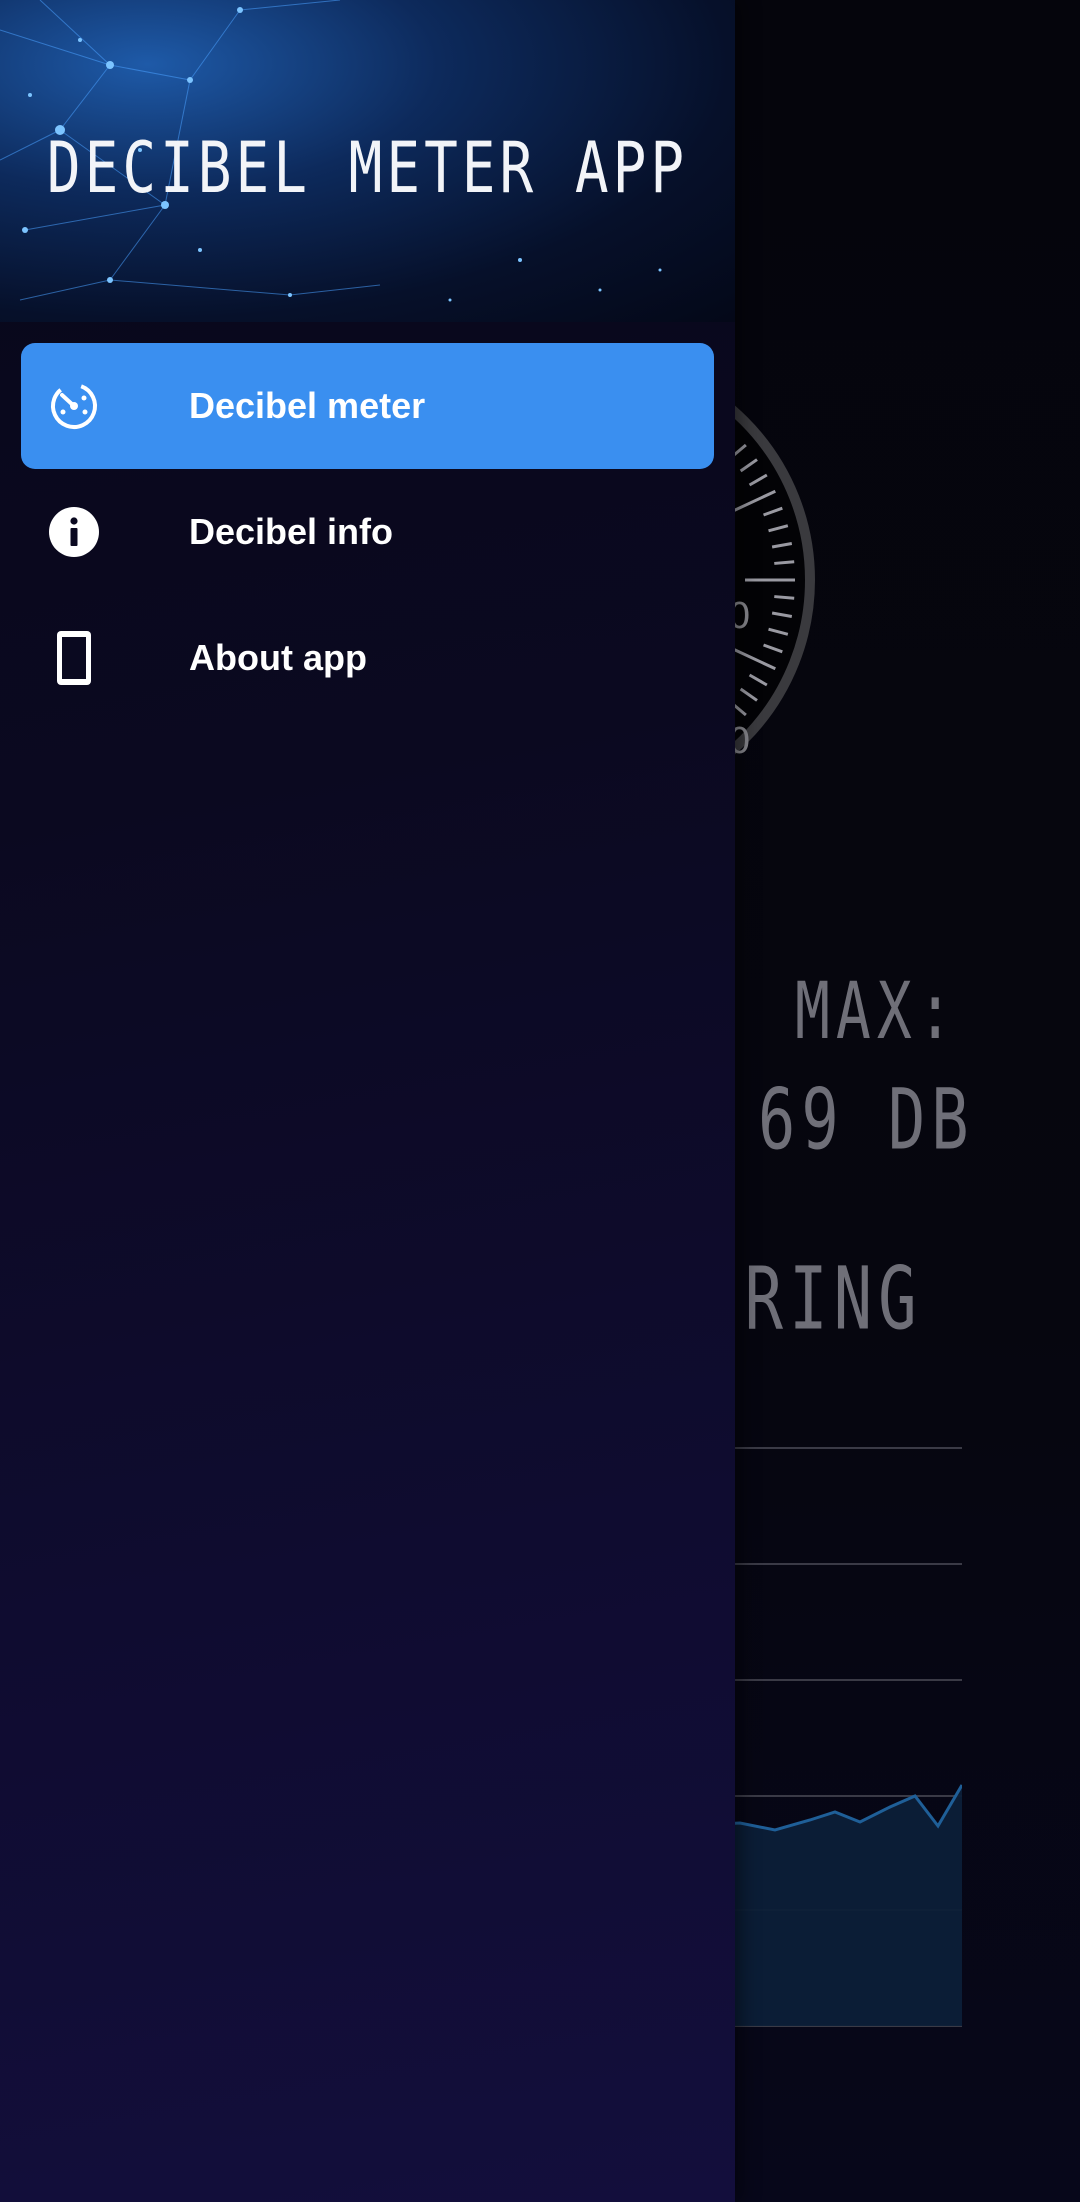 Image resolution: width=1080 pixels, height=2202 pixels. What do you see at coordinates (74, 406) in the screenshot?
I see `gauge-icon` at bounding box center [74, 406].